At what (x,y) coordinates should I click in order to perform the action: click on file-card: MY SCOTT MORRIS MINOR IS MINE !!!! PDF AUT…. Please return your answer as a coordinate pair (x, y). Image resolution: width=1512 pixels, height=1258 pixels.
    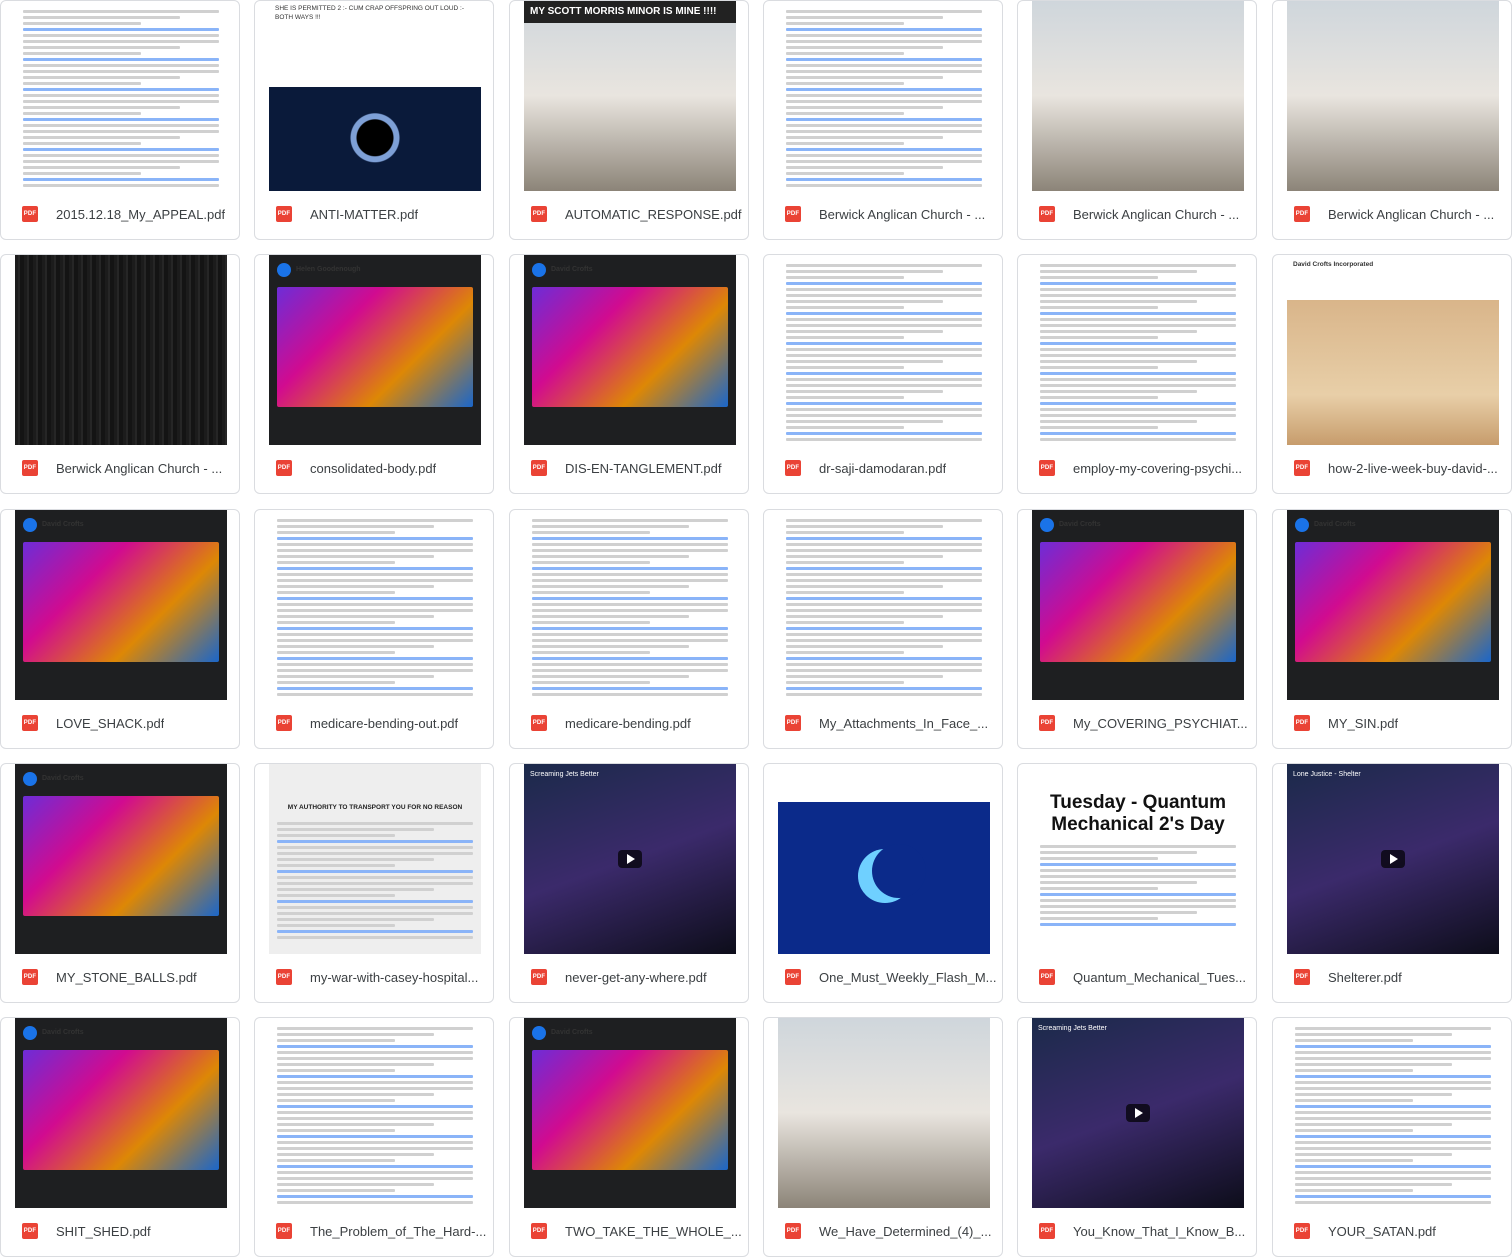
    Looking at the image, I should click on (629, 120).